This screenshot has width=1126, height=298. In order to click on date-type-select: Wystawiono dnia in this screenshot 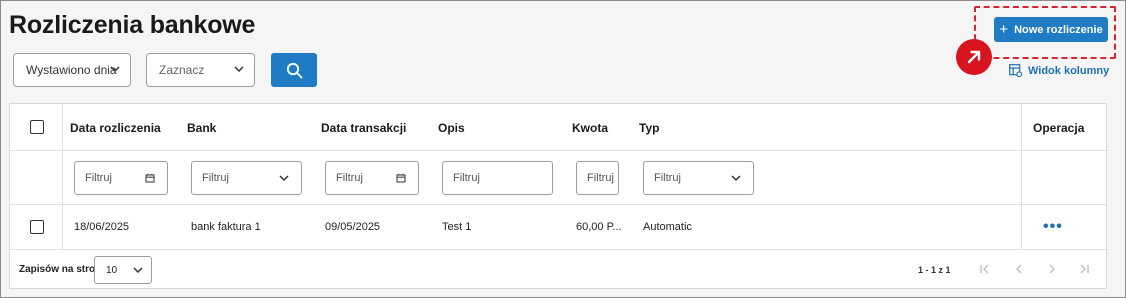, I will do `click(72, 70)`.